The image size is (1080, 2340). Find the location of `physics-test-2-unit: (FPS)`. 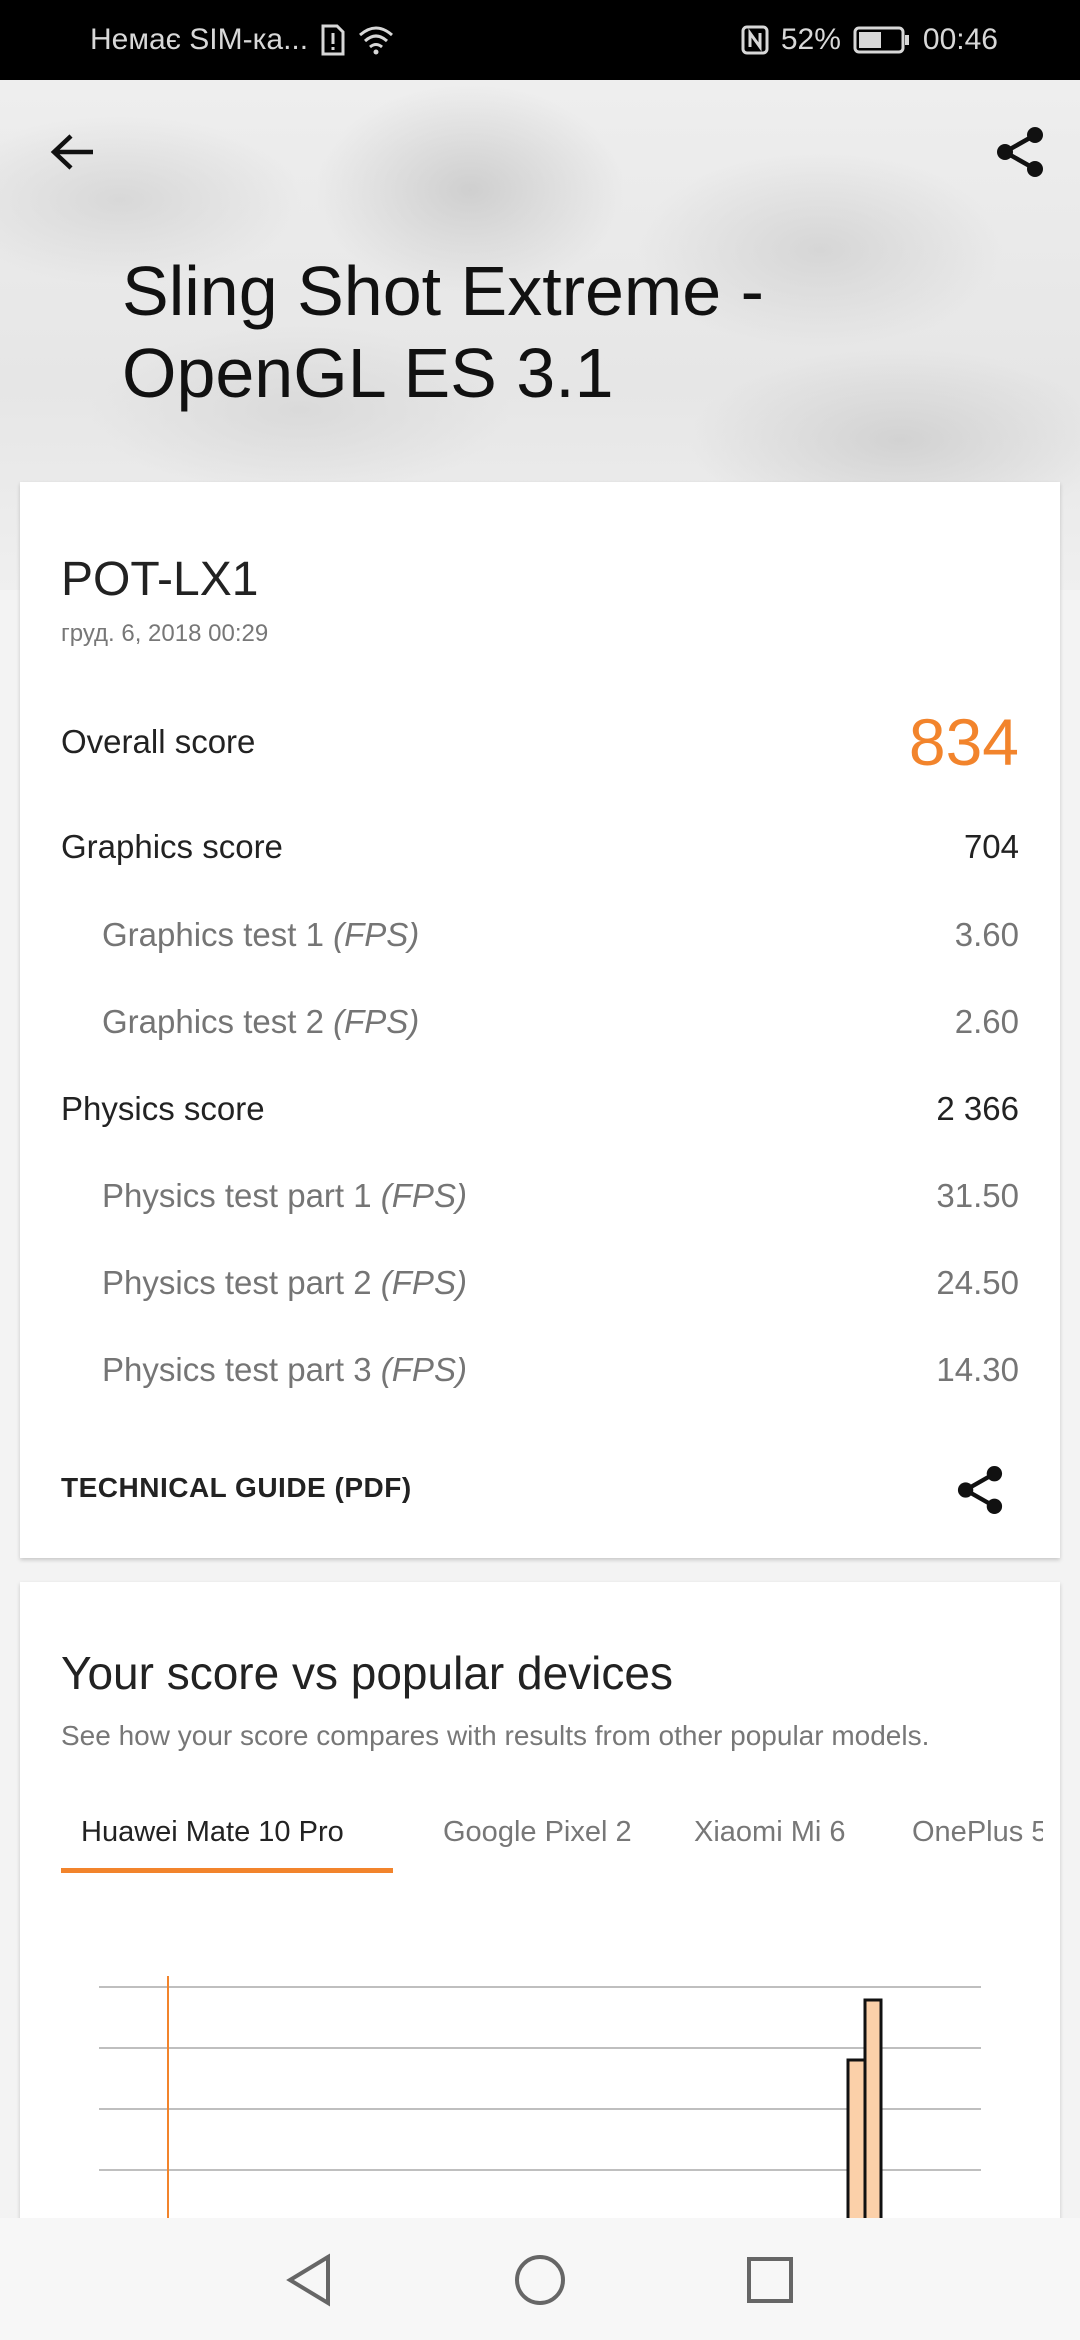

physics-test-2-unit: (FPS) is located at coordinates (423, 1282).